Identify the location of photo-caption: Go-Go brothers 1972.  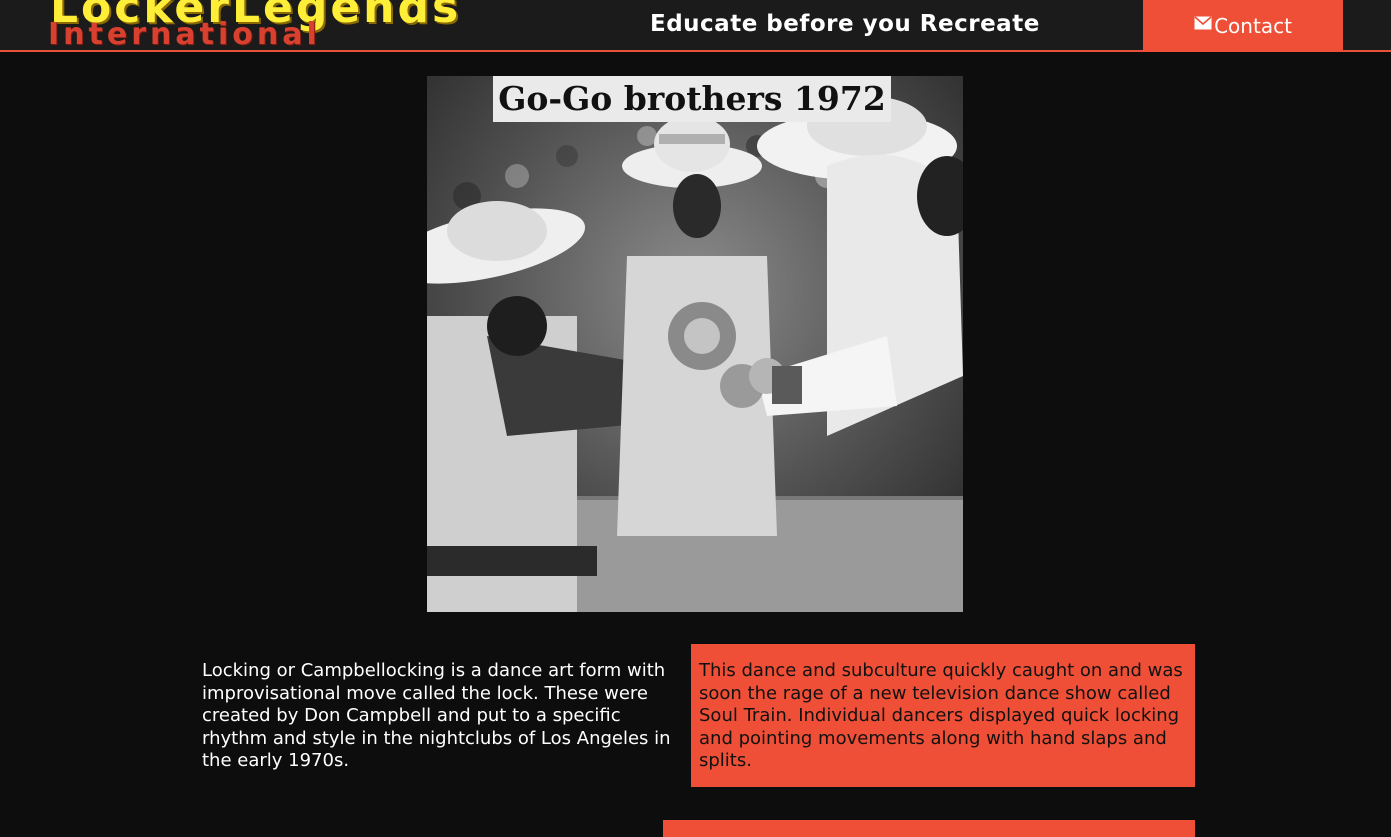
(692, 99).